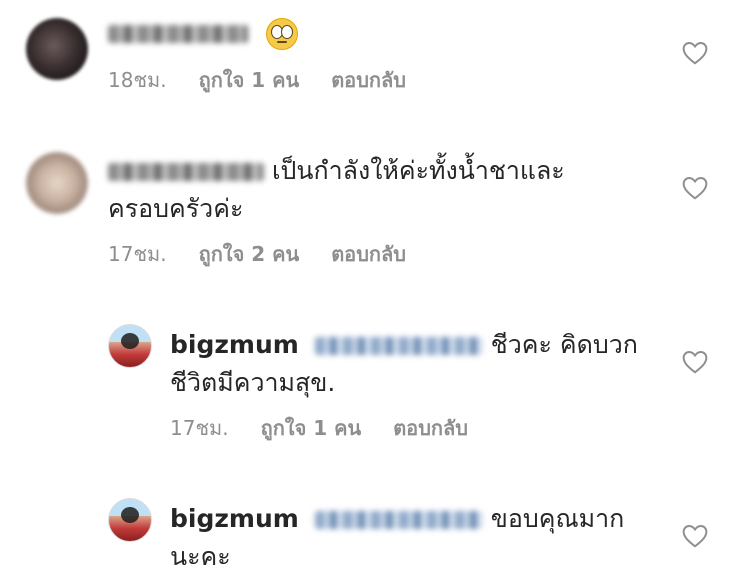 The image size is (750, 579). I want to click on reply-text-line: ชีวิตมีความสุข., so click(252, 383).